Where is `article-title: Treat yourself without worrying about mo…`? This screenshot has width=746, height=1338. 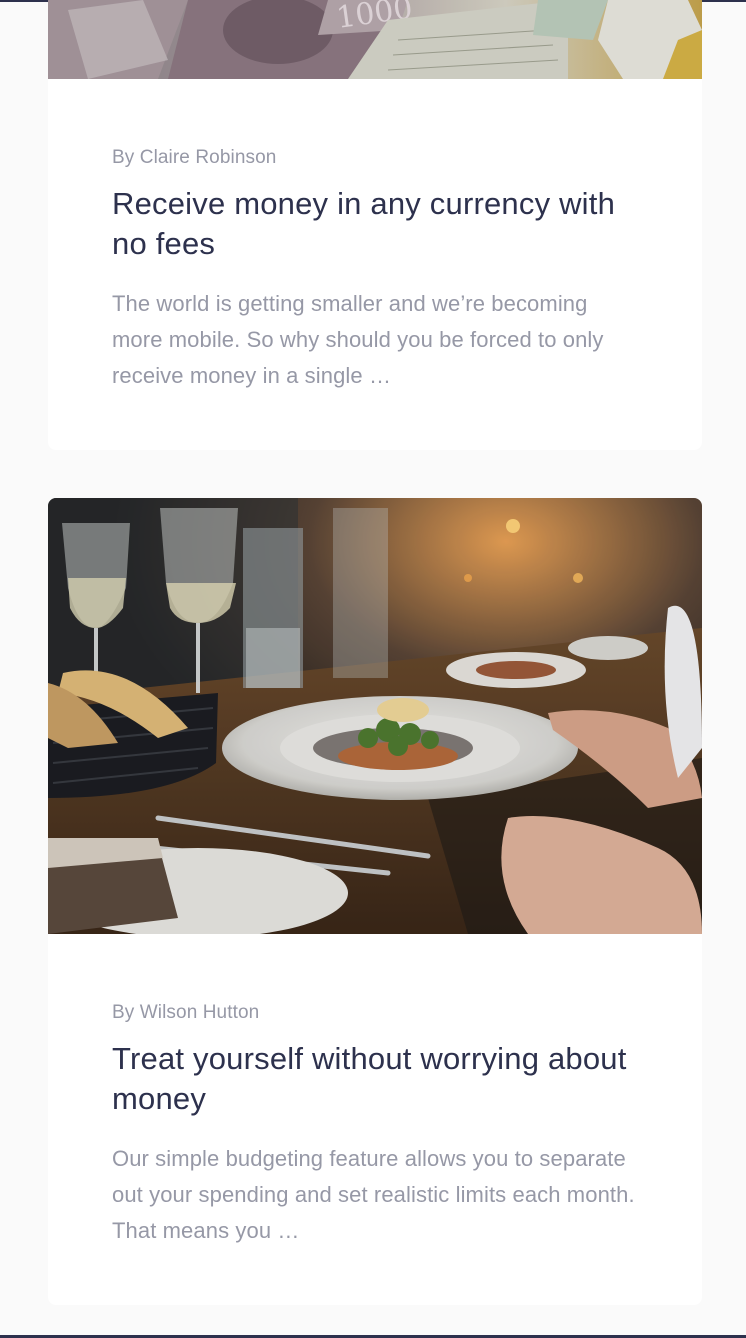
article-title: Treat yourself without worrying about mo… is located at coordinates (375, 1079).